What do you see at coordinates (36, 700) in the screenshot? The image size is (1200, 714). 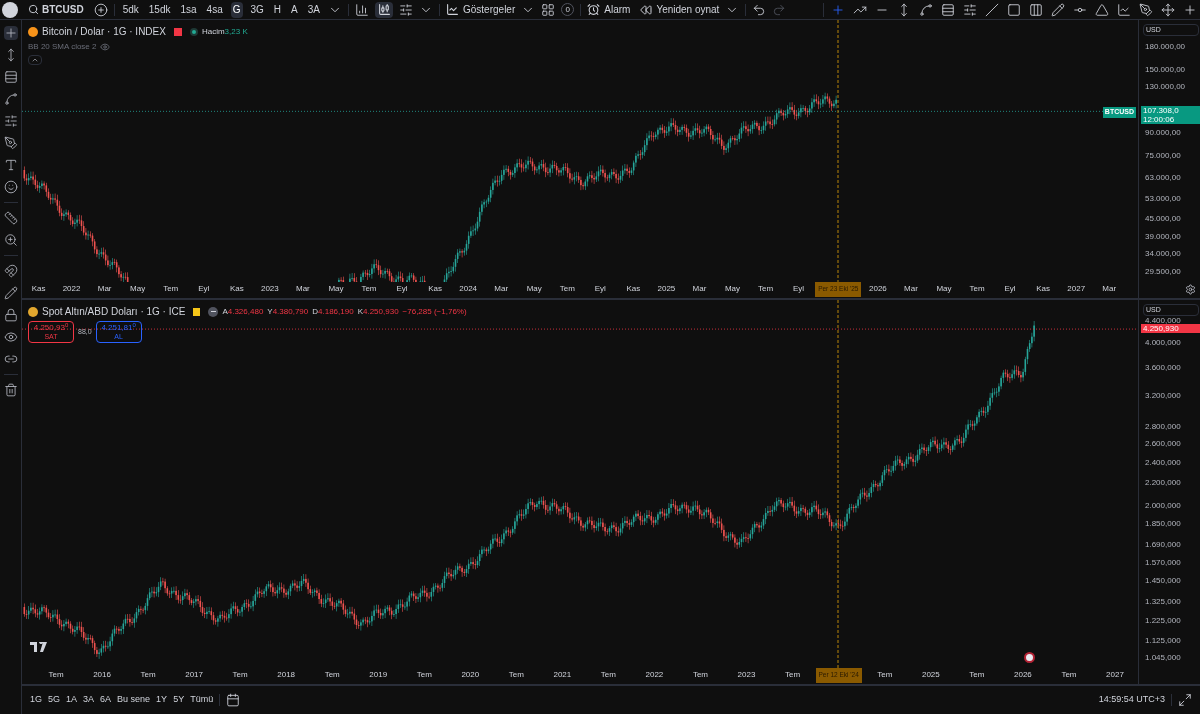 I see `range-button: 1G` at bounding box center [36, 700].